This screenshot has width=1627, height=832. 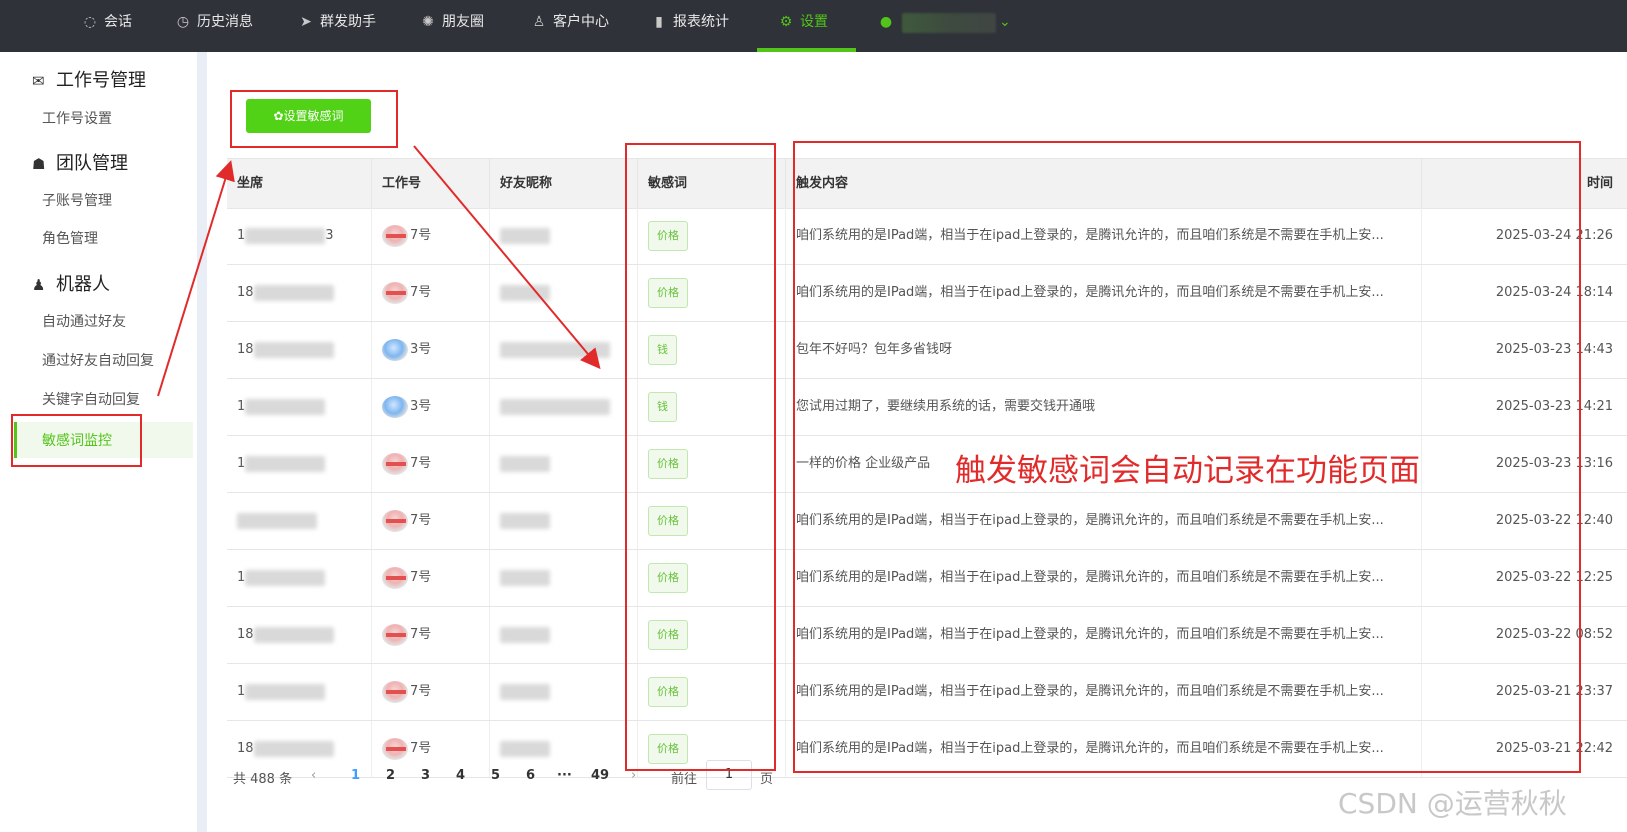 What do you see at coordinates (379, 271) in the screenshot?
I see `annotation-arrows` at bounding box center [379, 271].